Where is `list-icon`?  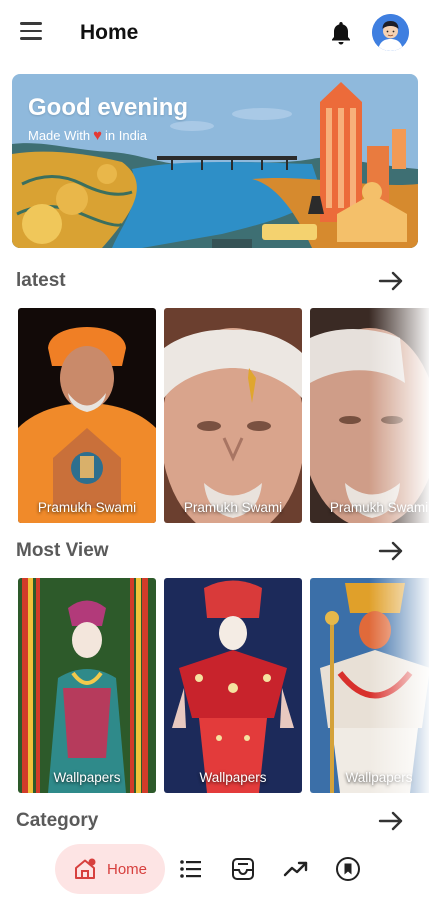
list-icon is located at coordinates (191, 869).